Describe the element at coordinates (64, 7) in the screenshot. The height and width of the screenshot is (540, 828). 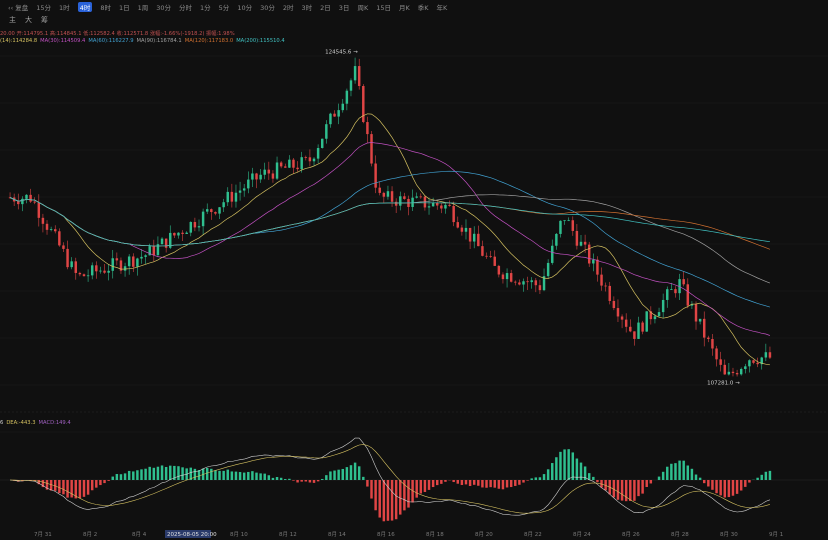
I see `timeframe-1: 1时` at that location.